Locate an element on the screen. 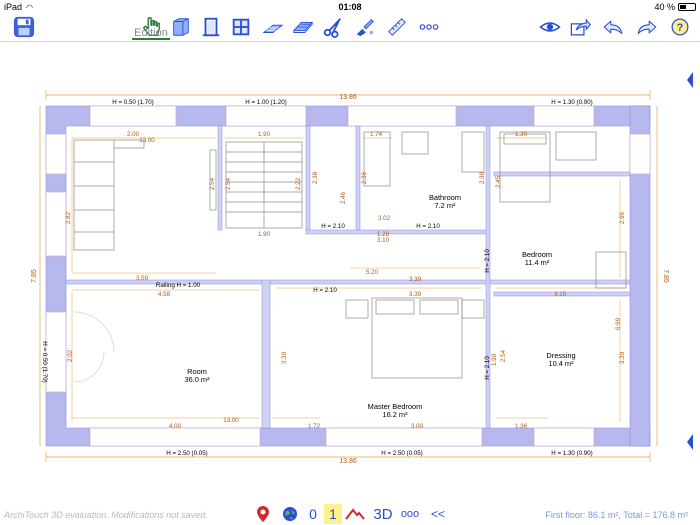 This screenshot has height=525, width=700. more-icon is located at coordinates (429, 27).